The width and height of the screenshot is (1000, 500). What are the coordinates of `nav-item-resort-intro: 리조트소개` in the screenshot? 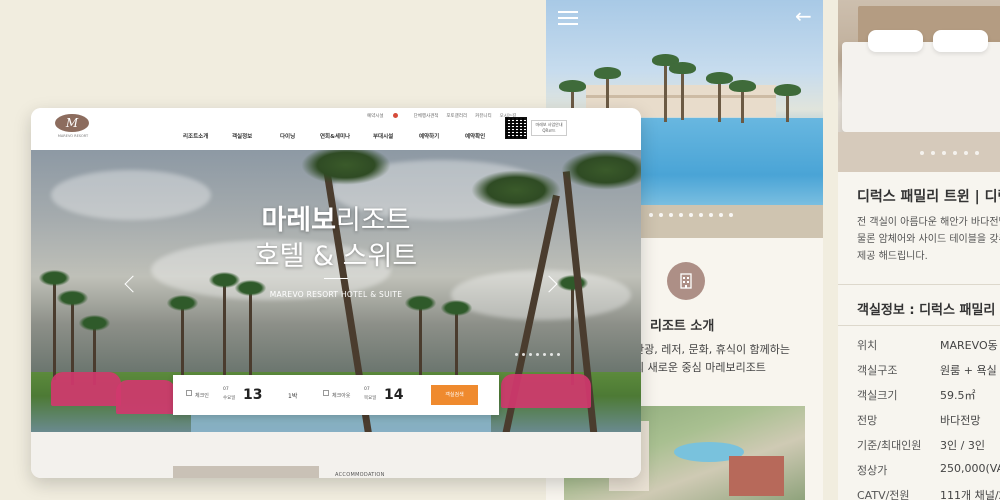 It's located at (195, 136).